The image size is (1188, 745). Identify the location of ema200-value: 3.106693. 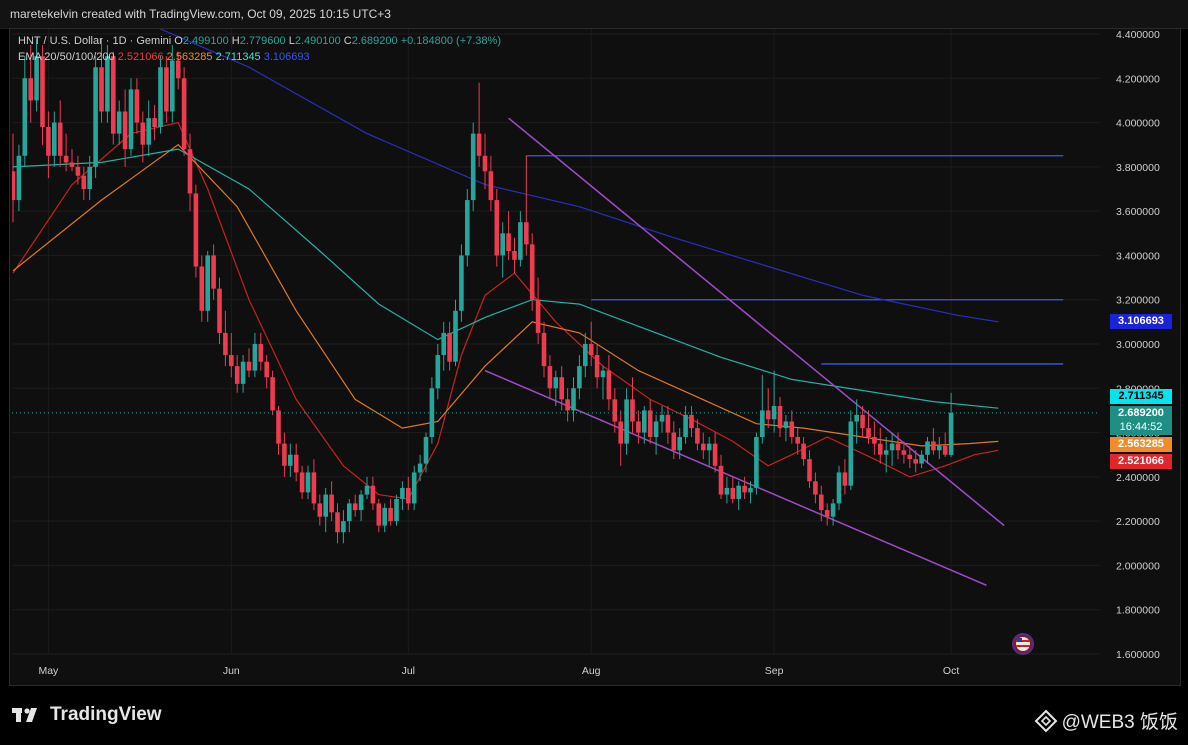
(286, 57).